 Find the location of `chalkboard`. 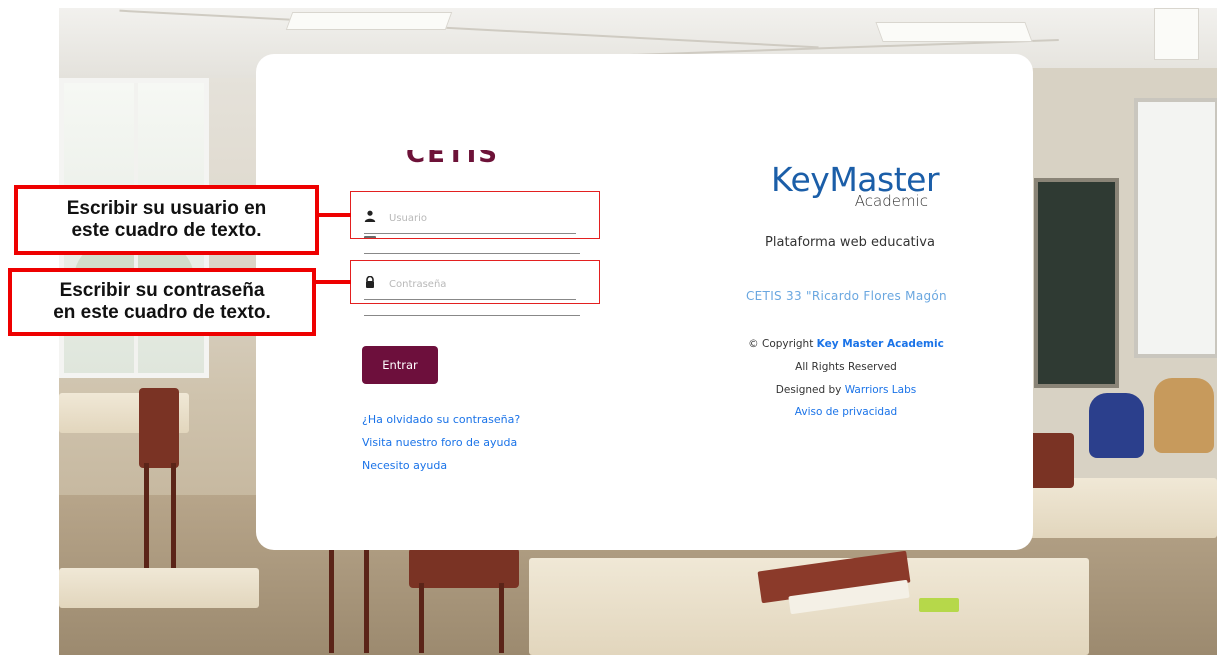

chalkboard is located at coordinates (1076, 283).